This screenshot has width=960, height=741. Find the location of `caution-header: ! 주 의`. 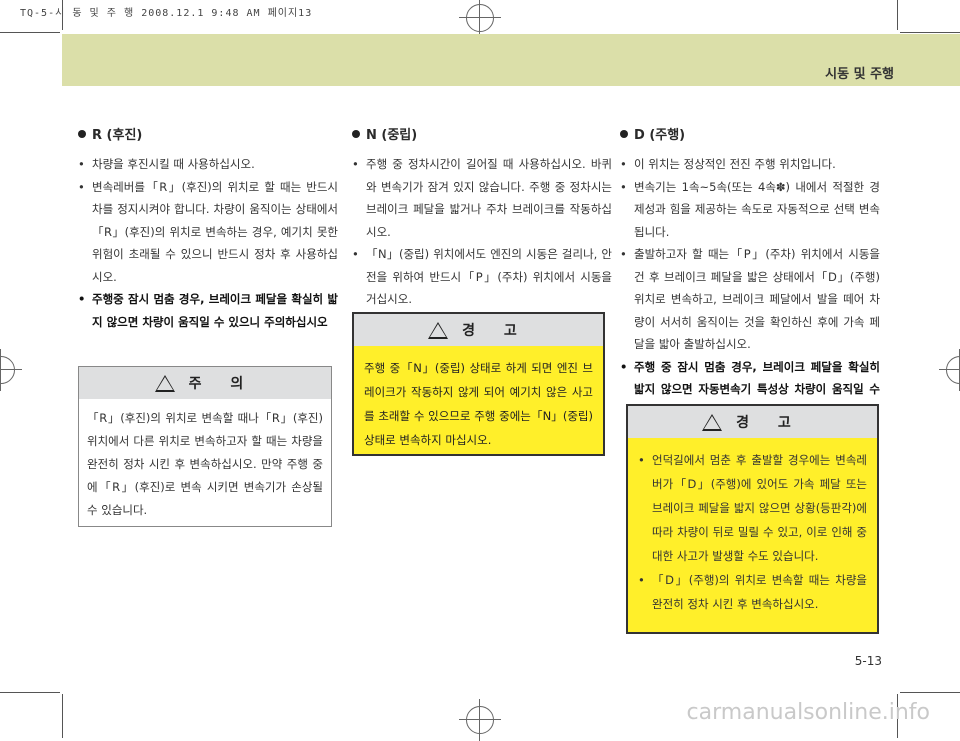

caution-header: ! 주 의 is located at coordinates (205, 383).